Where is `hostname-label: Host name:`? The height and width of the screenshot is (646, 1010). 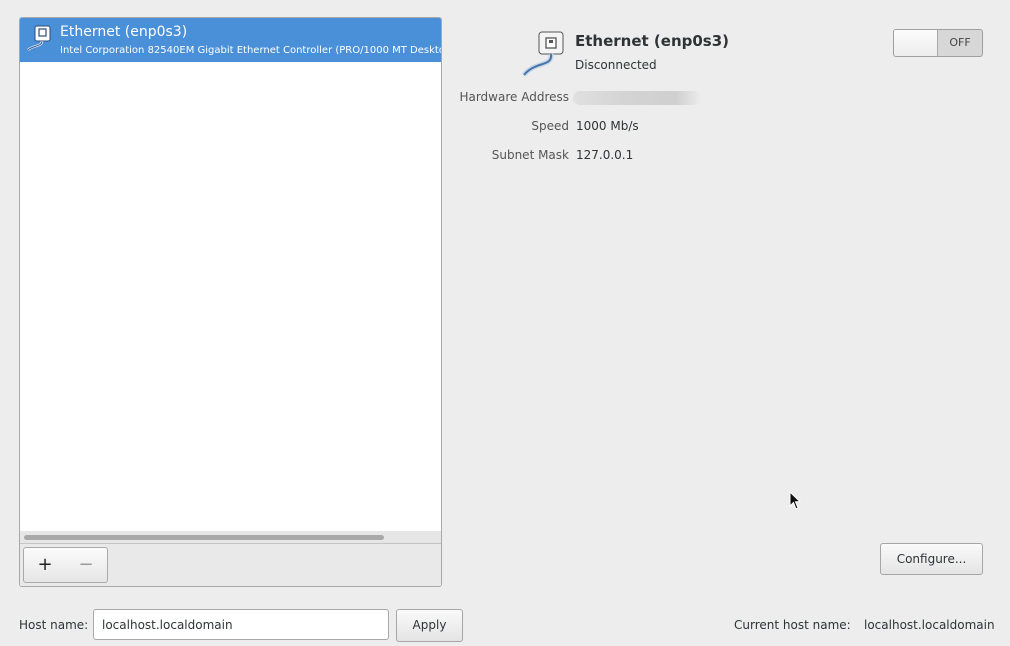
hostname-label: Host name: is located at coordinates (54, 625).